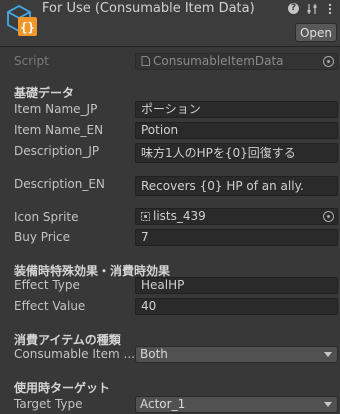 The height and width of the screenshot is (414, 340). What do you see at coordinates (236, 216) in the screenshot?
I see `icon-sprite-field: lists_439` at bounding box center [236, 216].